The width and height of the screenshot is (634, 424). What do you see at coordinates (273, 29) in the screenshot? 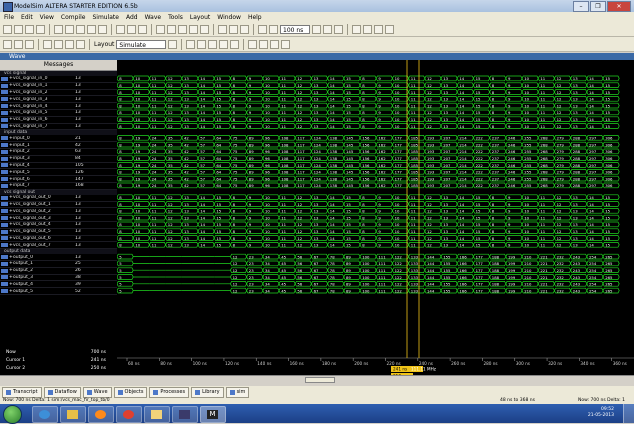
I see `run-icon` at bounding box center [273, 29].